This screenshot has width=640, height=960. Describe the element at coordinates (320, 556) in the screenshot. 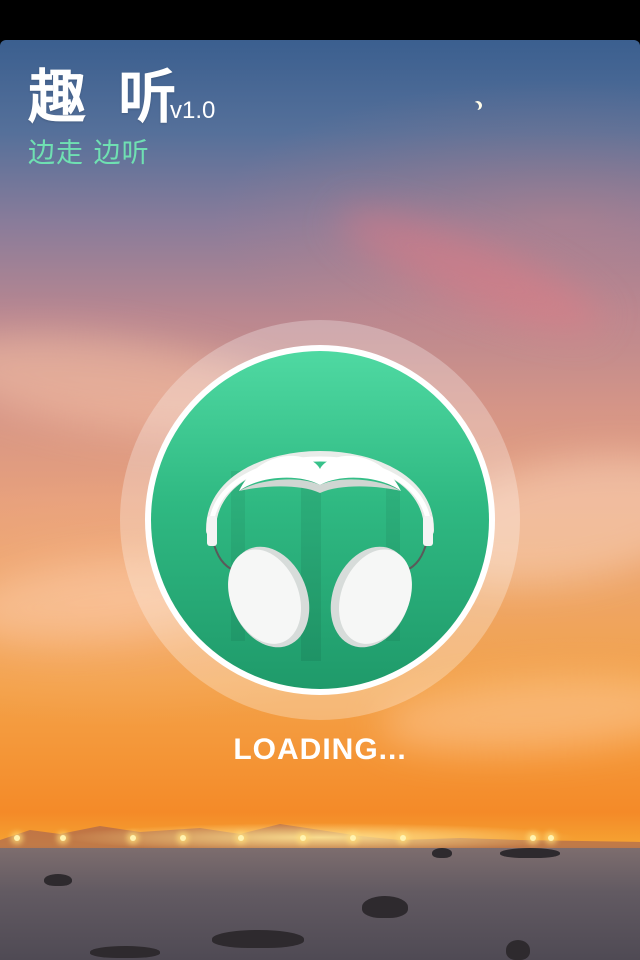

I see `headphones-icon` at that location.